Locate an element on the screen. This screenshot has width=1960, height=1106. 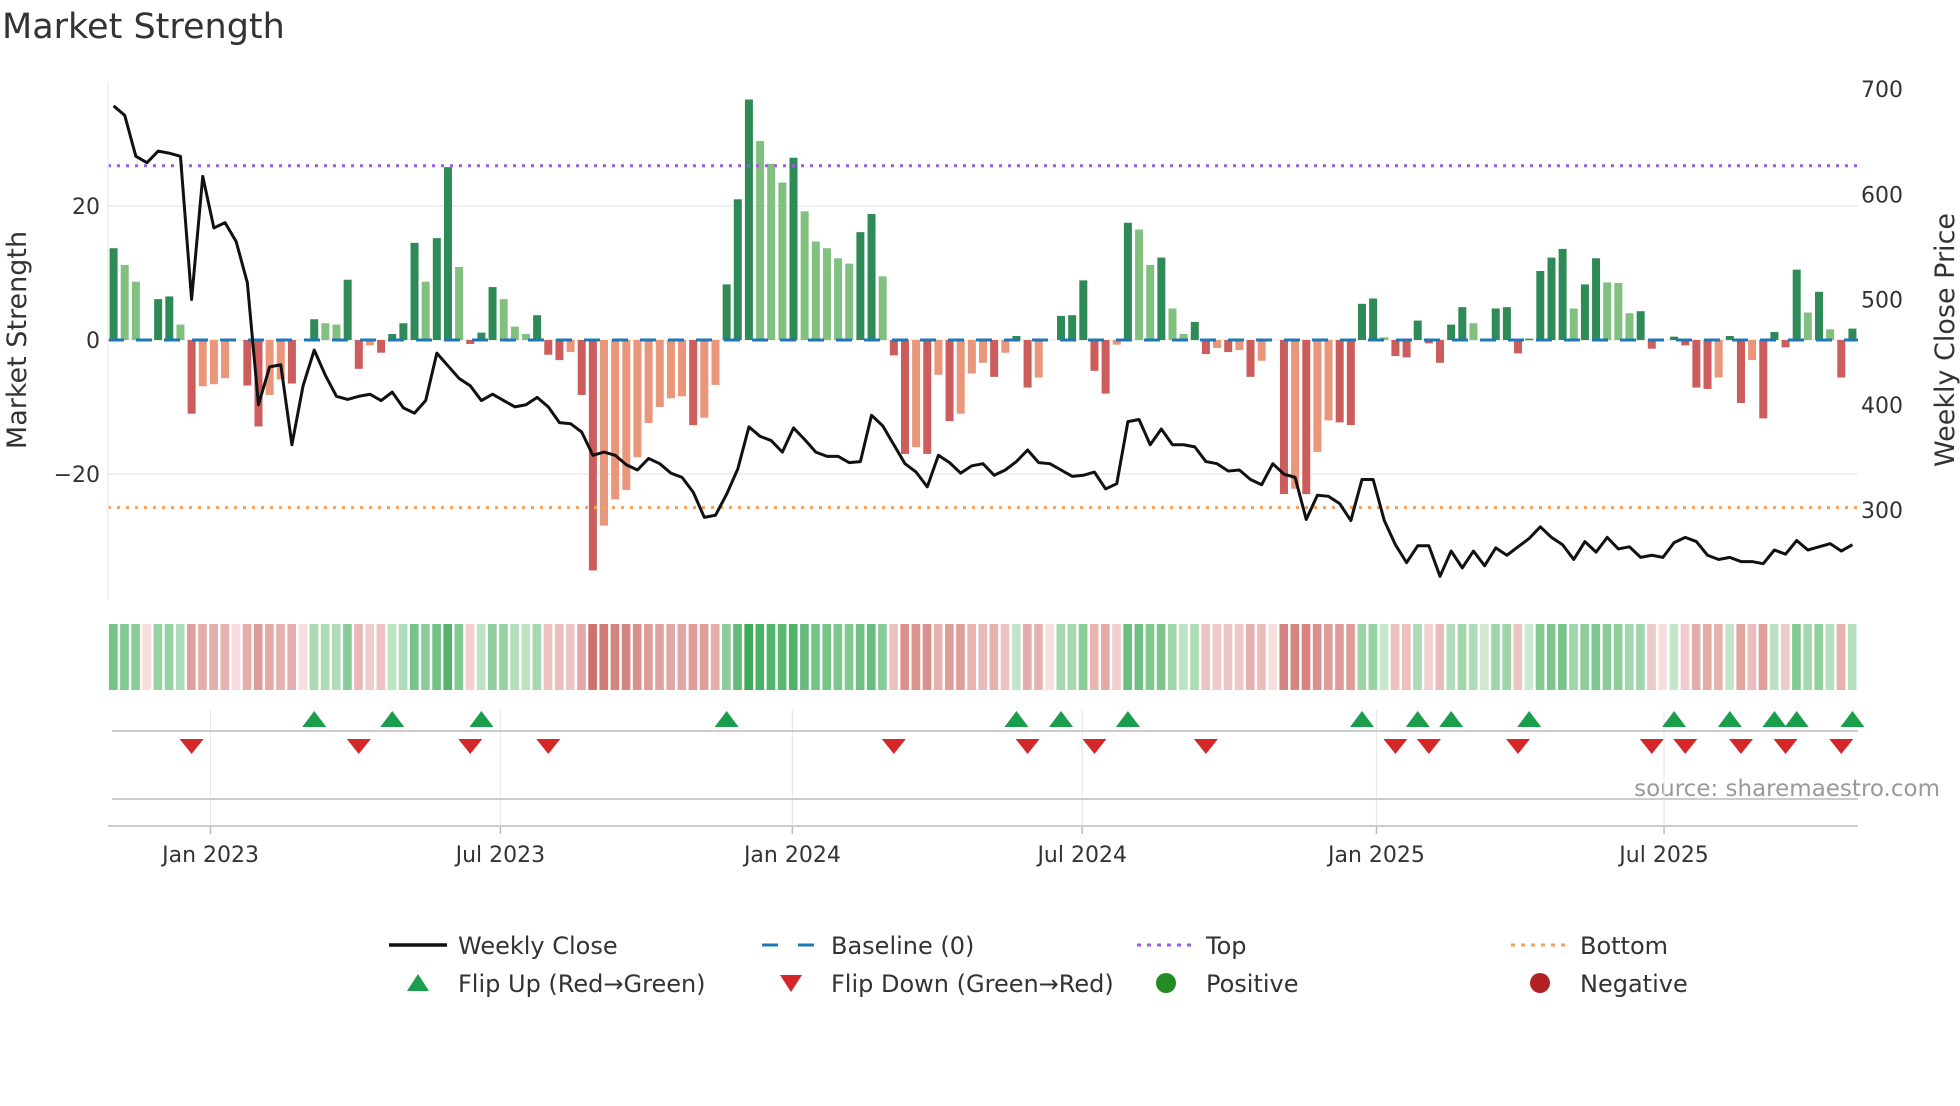
x-tick-label: Jan 2025 is located at coordinates (1375, 855).